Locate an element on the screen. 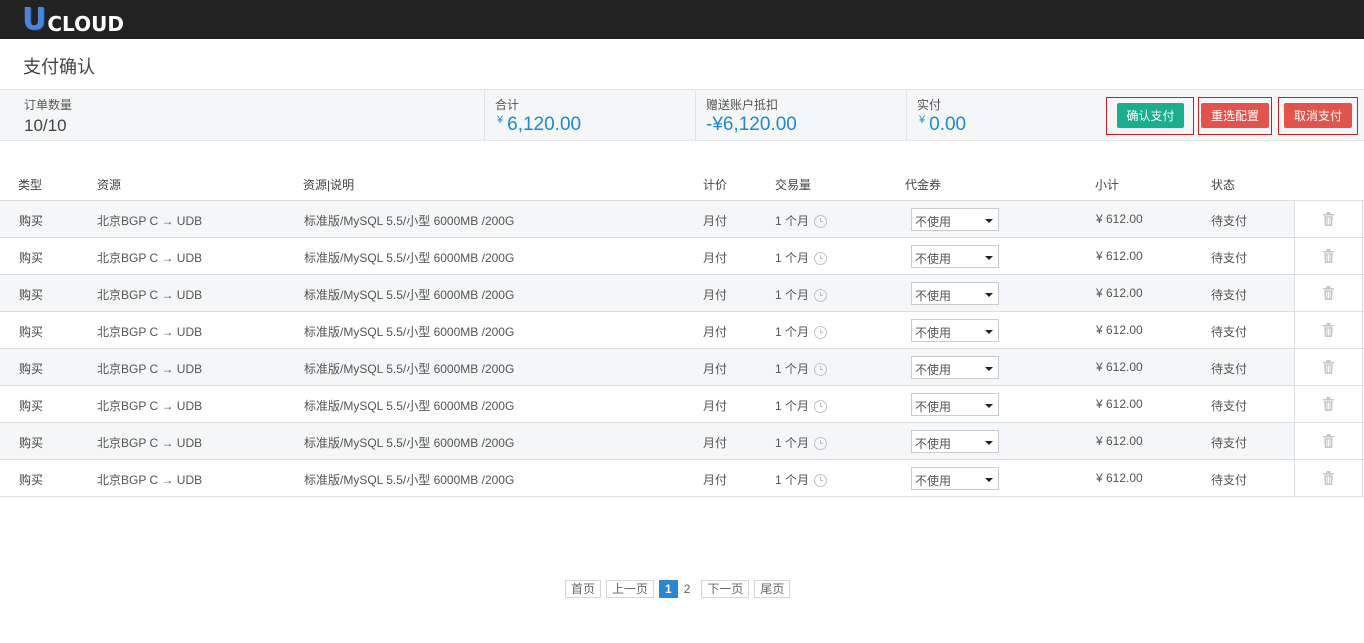 This screenshot has width=1364, height=643. total-amount: ¥6,120.00 is located at coordinates (539, 125).